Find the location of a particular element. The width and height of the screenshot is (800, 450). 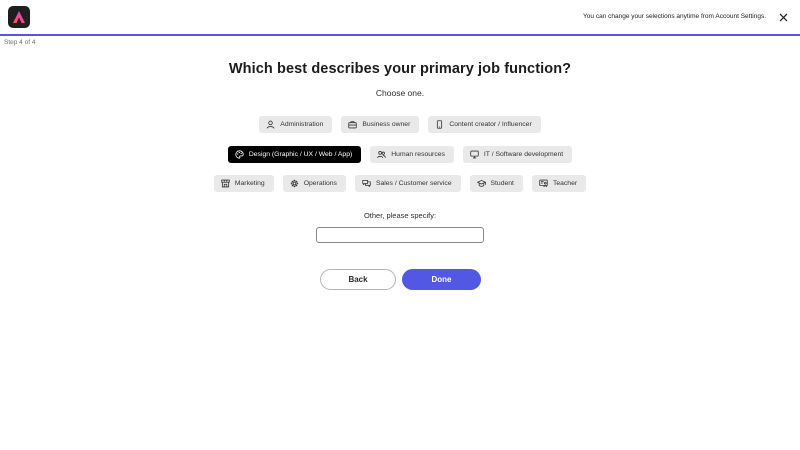

other-label: Other, please specify: is located at coordinates (400, 215).